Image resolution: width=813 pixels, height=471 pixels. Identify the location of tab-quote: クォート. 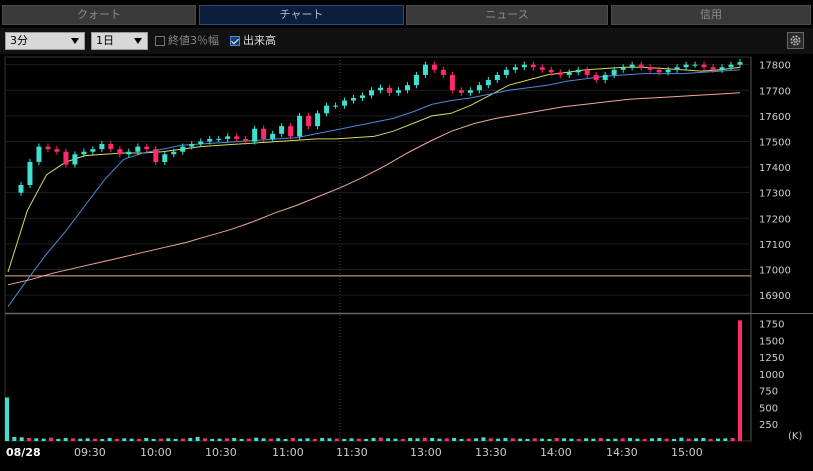
(99, 15).